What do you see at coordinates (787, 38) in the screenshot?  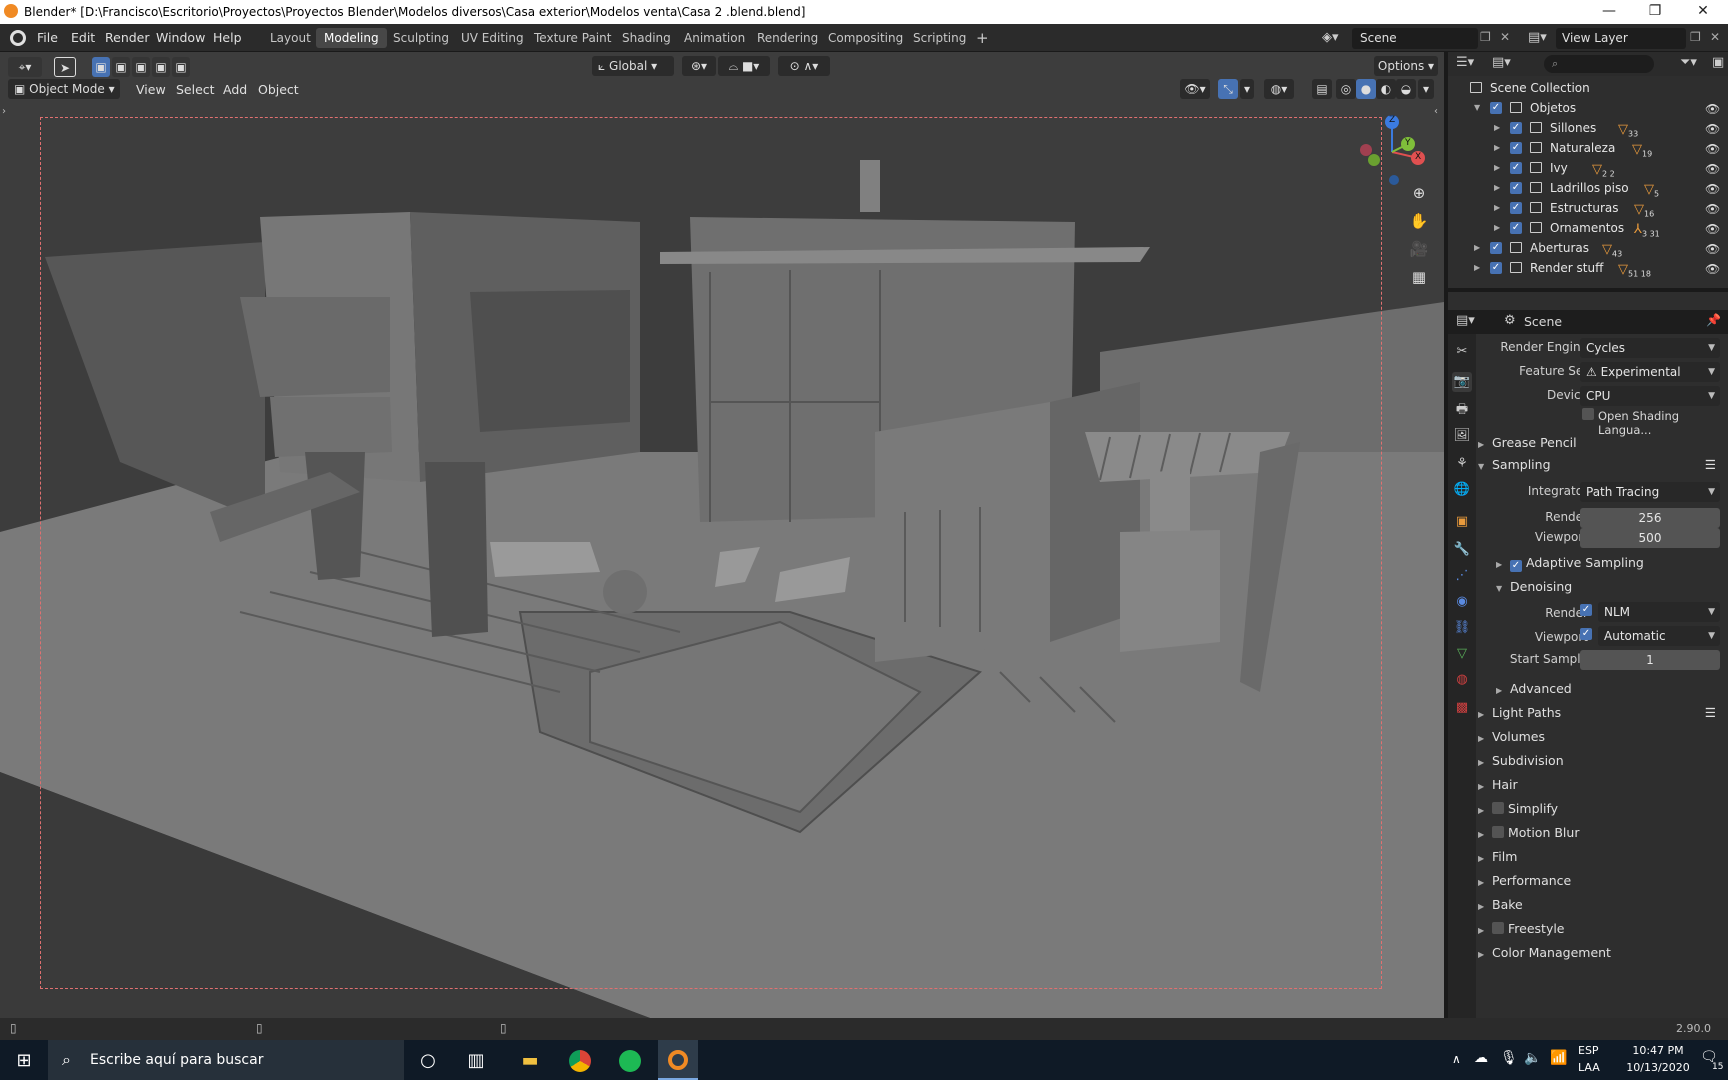 I see `tab-rendering: Rendering` at bounding box center [787, 38].